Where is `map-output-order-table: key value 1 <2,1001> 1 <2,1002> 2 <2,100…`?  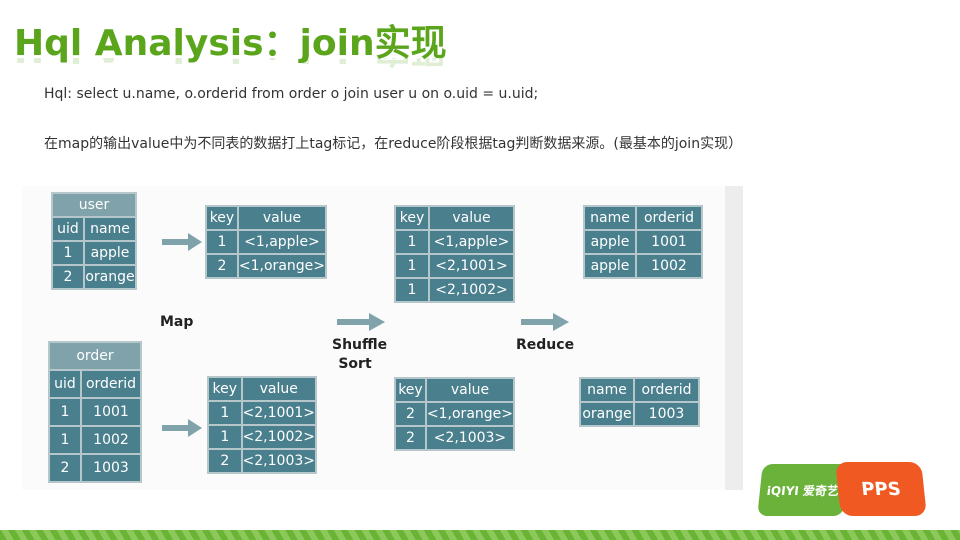 map-output-order-table: key value 1 <2,1001> 1 <2,1002> 2 <2,100… is located at coordinates (262, 425).